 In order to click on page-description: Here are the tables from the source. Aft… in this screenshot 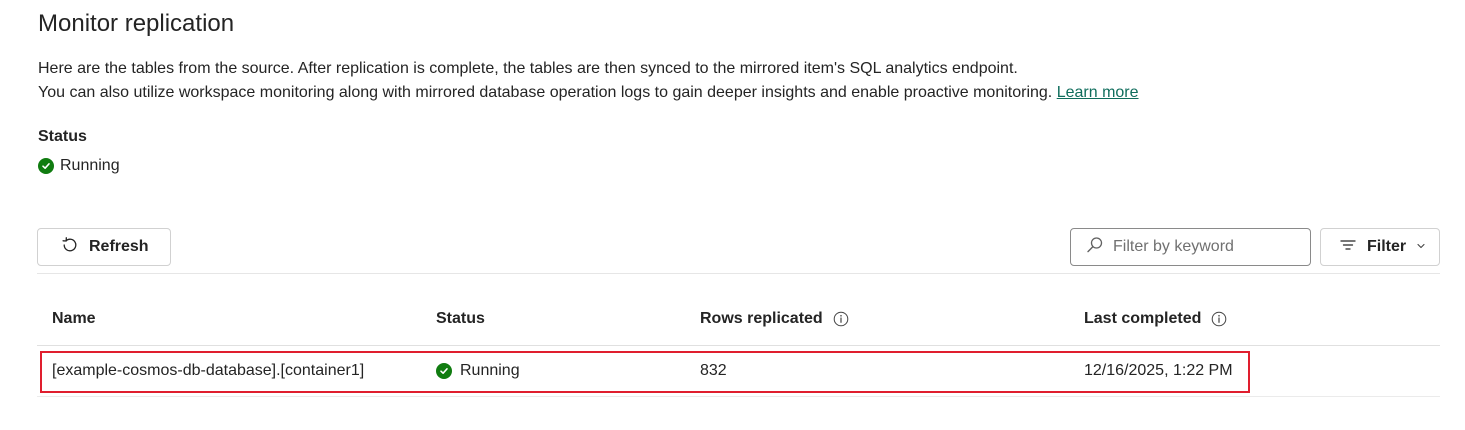, I will do `click(588, 81)`.